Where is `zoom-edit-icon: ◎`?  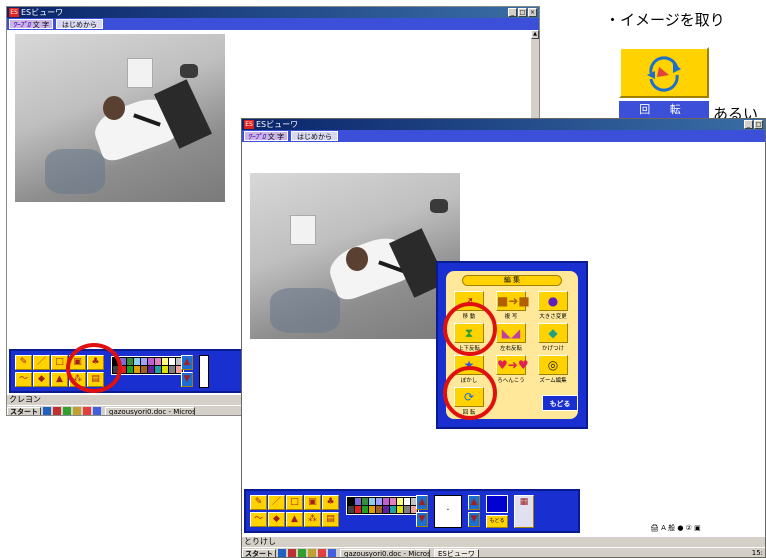
zoom-edit-icon: ◎ is located at coordinates (553, 365).